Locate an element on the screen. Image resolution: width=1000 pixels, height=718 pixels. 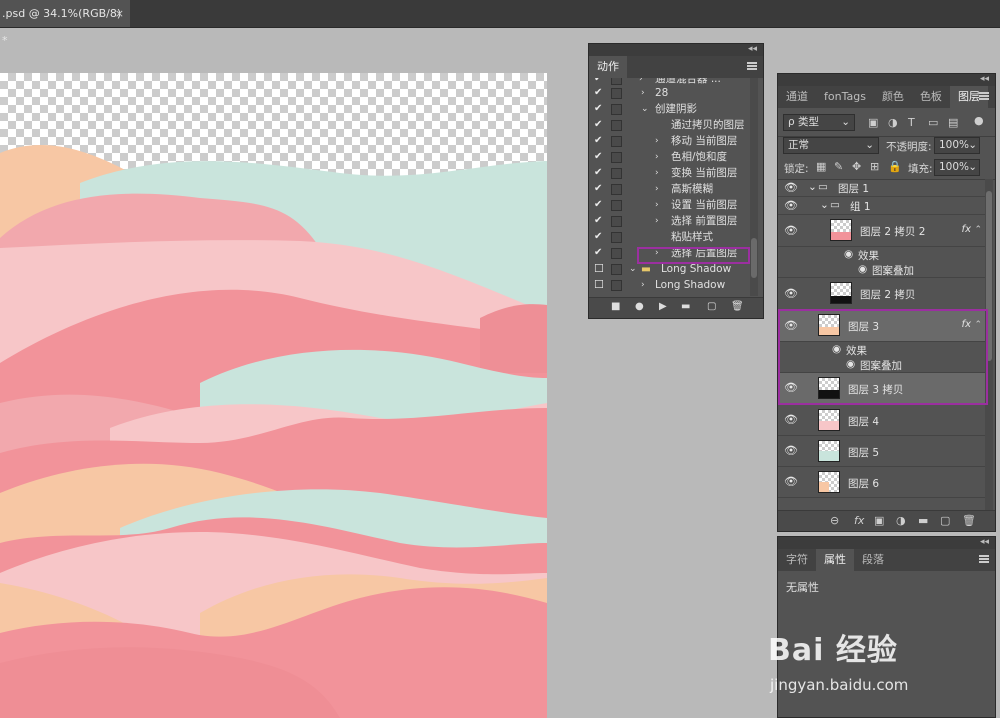
lock-artboard-icon: ⊞ is located at coordinates (874, 166).